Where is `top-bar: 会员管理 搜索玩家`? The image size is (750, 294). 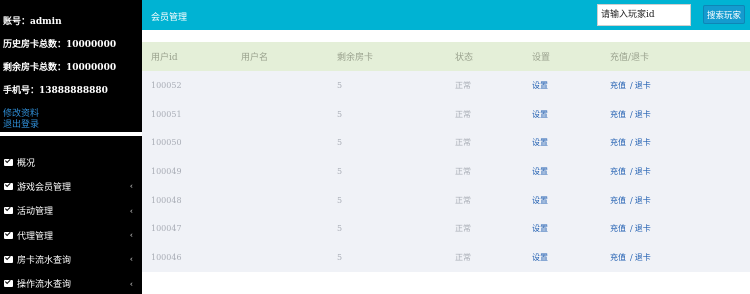
top-bar: 会员管理 搜索玩家 is located at coordinates (446, 15).